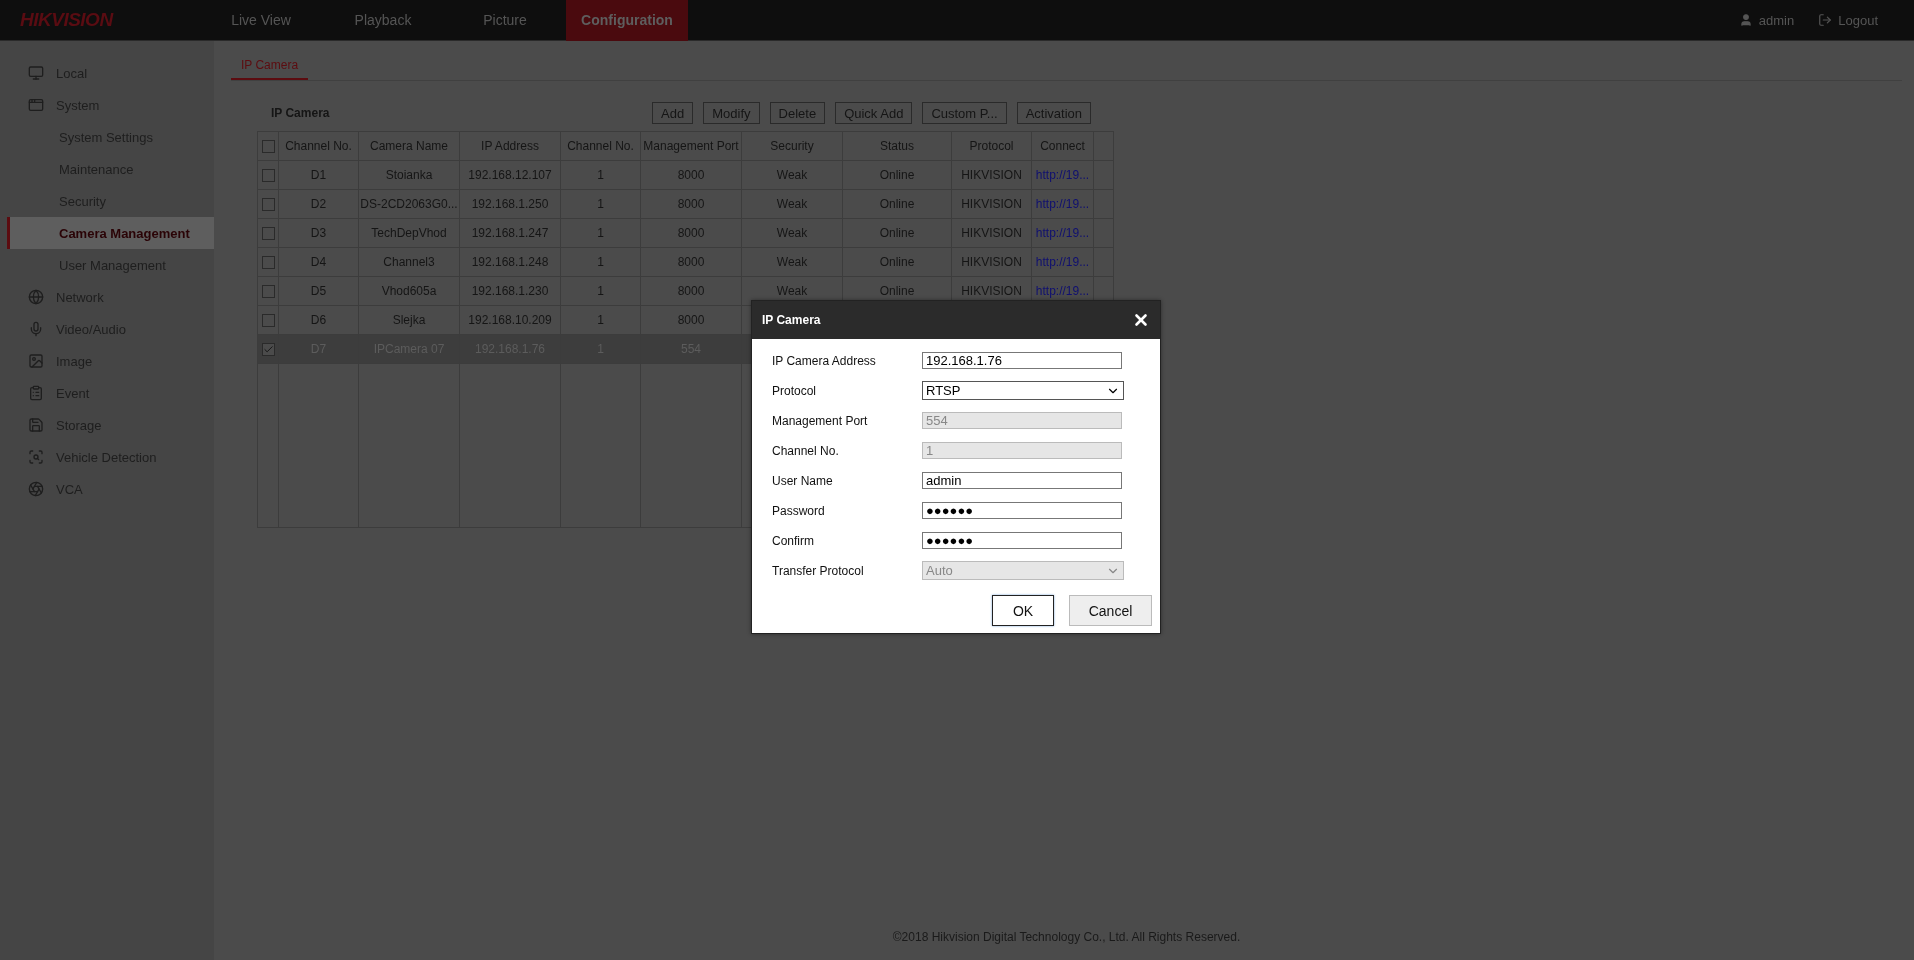  What do you see at coordinates (795, 390) in the screenshot?
I see `field-label: Protocol` at bounding box center [795, 390].